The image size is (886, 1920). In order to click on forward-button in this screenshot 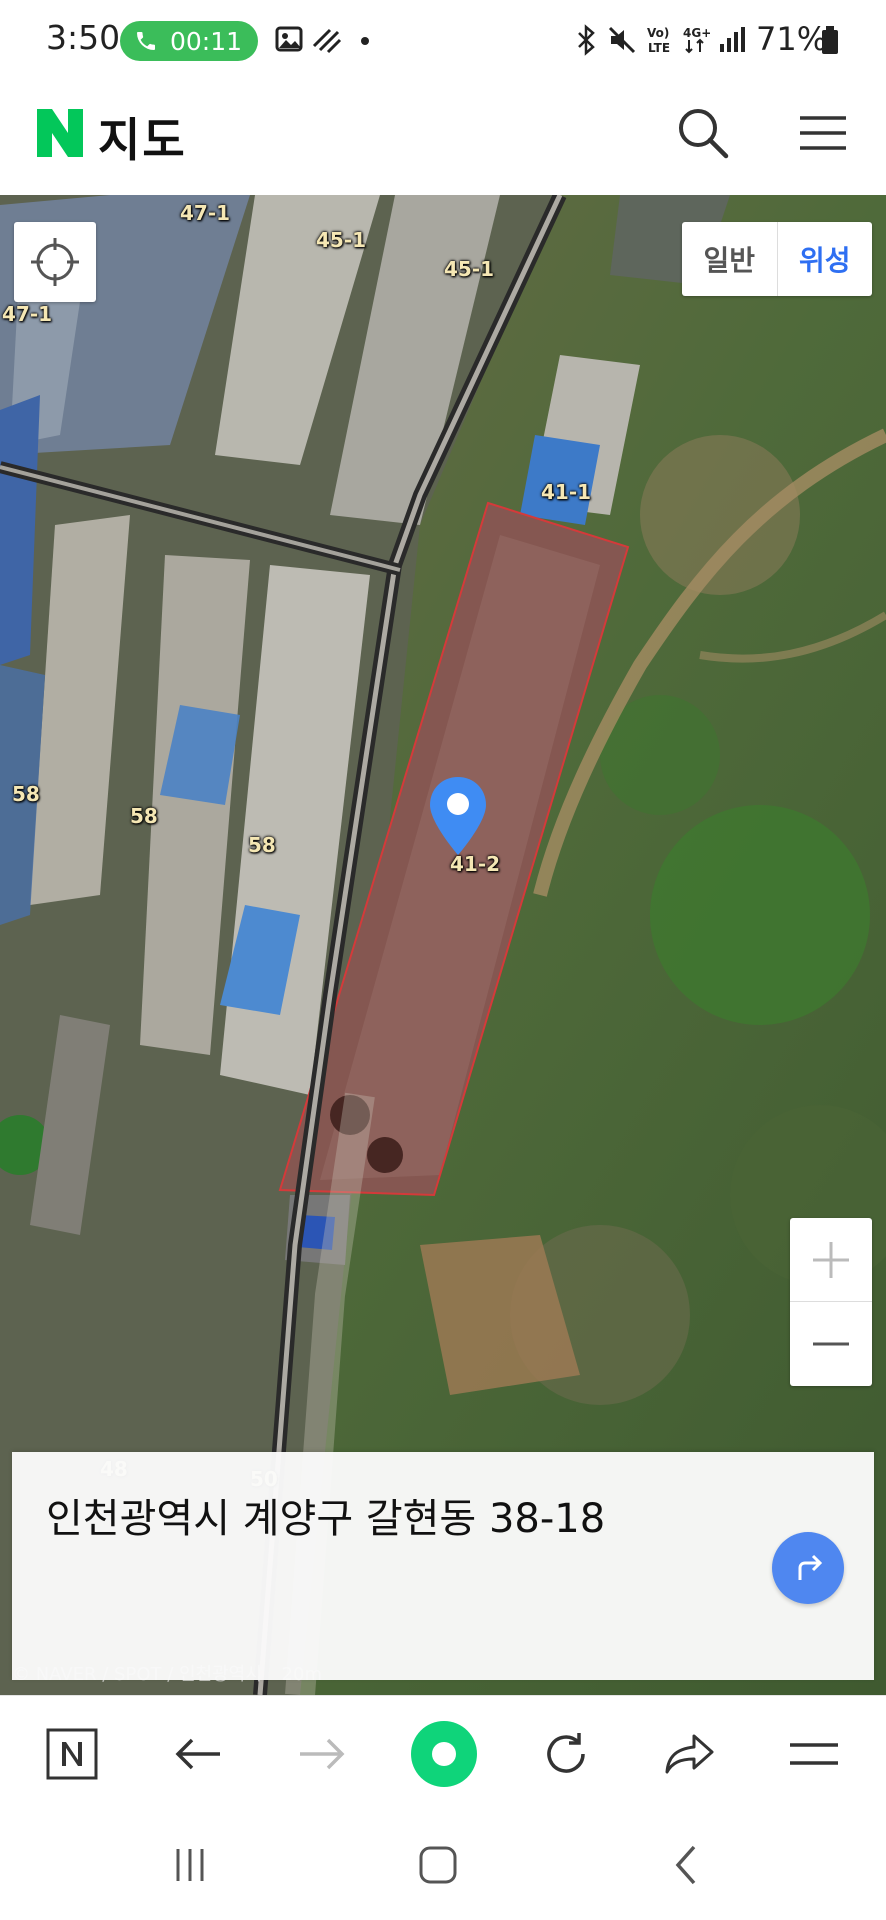, I will do `click(322, 1754)`.